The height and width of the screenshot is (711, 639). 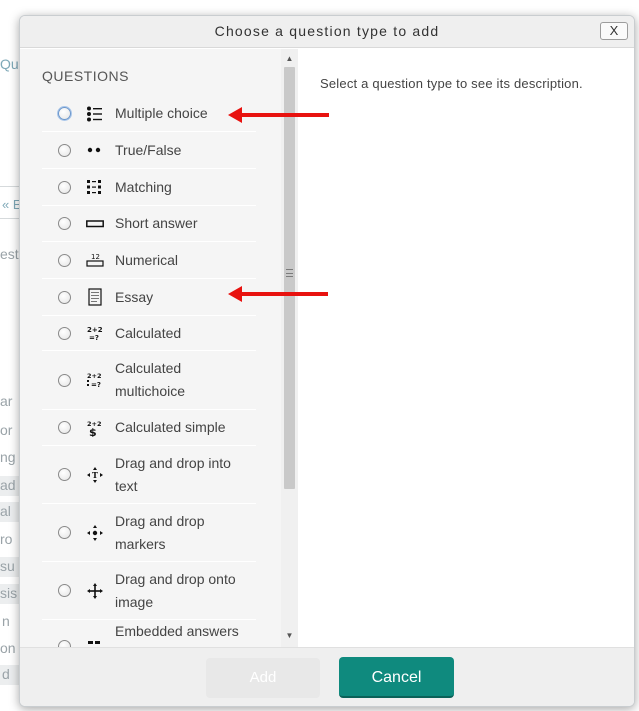 I want to click on list-scrollbar: ▲ ▼, so click(x=289, y=348).